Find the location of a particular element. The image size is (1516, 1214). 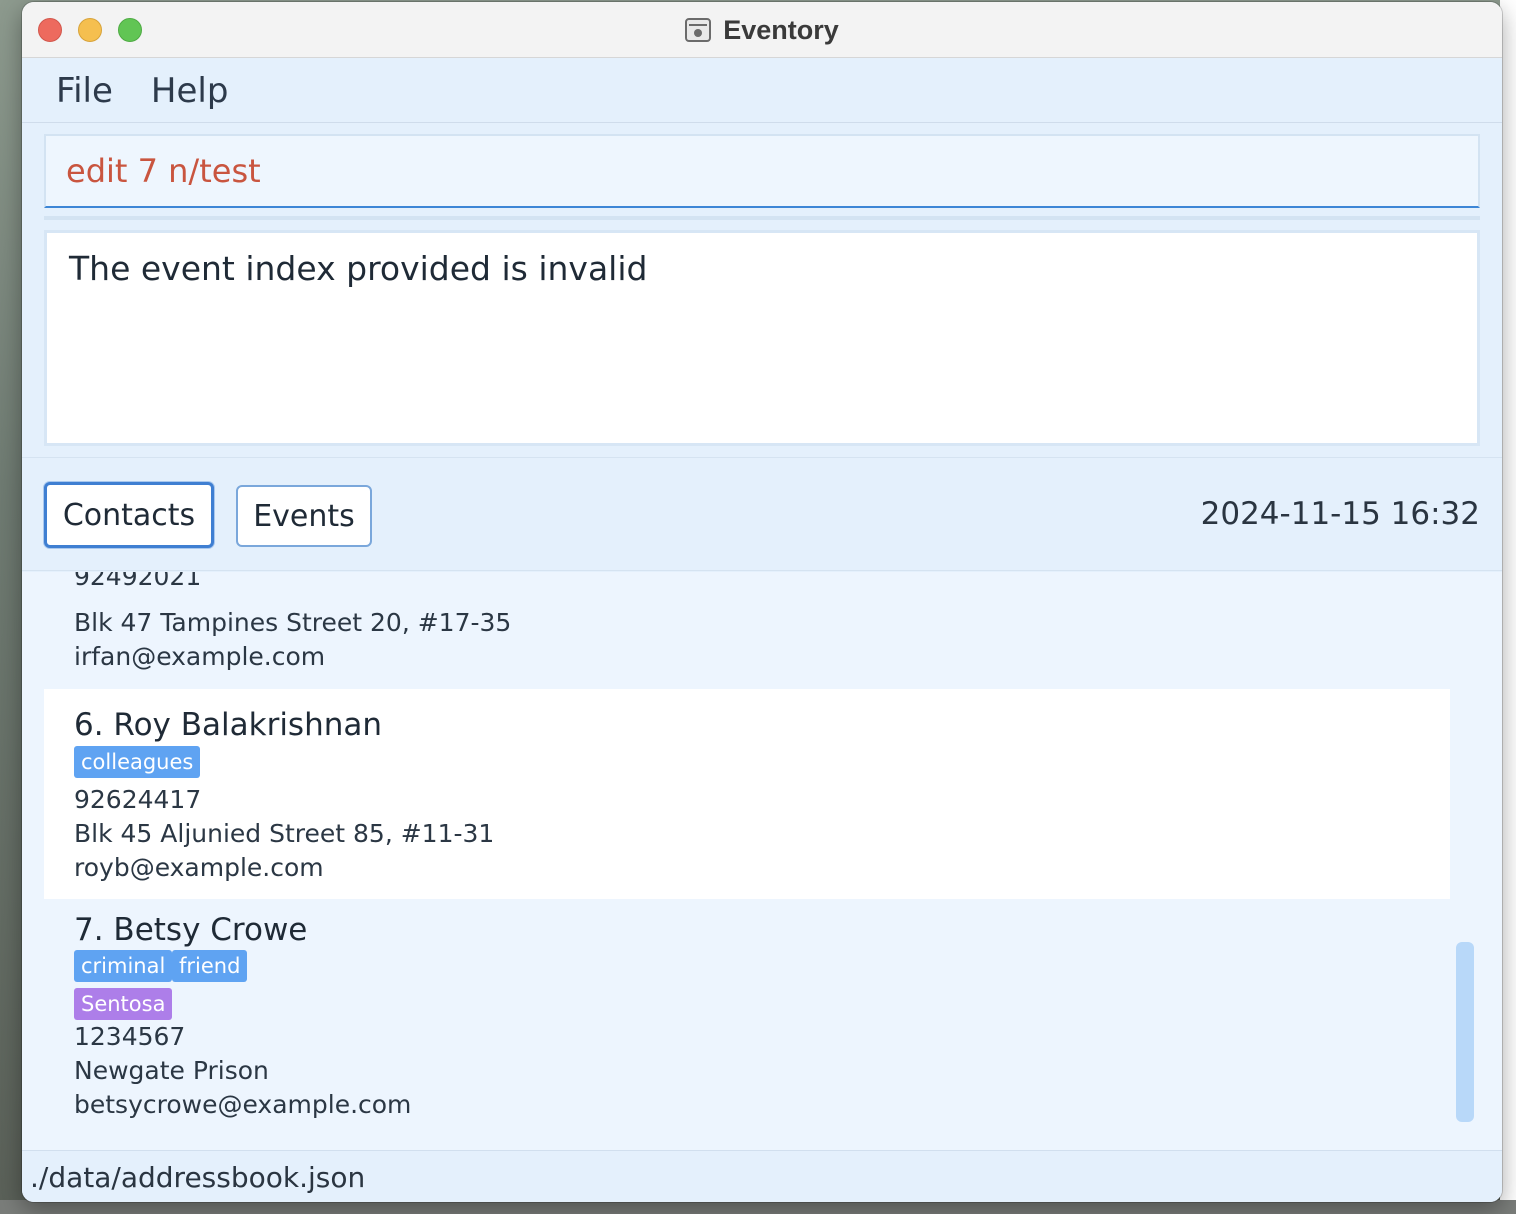

contact-phone: 92624417 is located at coordinates (138, 799).